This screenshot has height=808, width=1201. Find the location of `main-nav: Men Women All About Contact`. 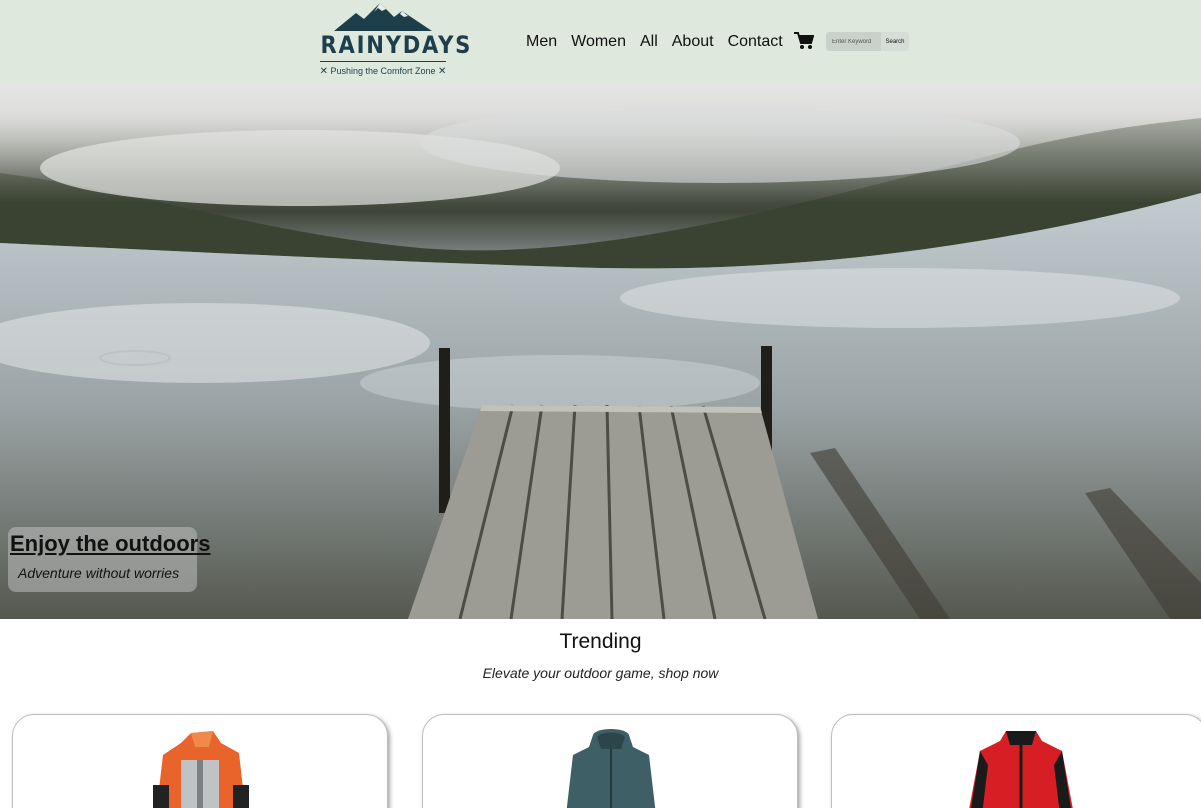

main-nav: Men Women All About Contact is located at coordinates (661, 42).